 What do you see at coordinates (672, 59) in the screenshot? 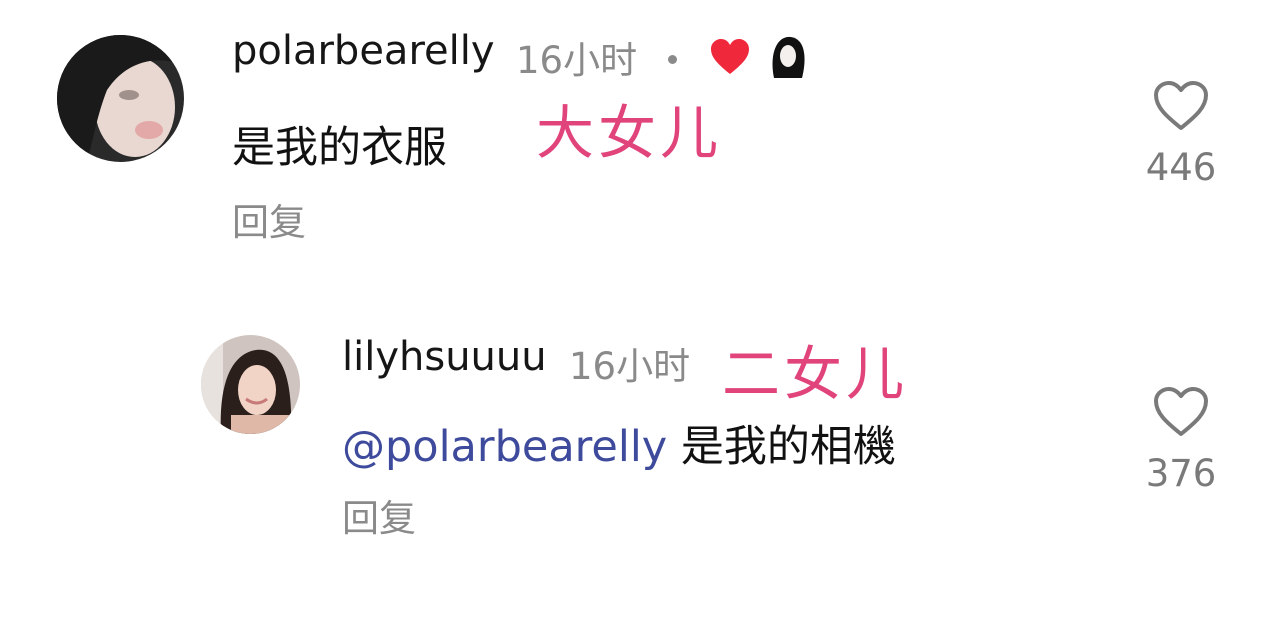
I see `separator-dot` at bounding box center [672, 59].